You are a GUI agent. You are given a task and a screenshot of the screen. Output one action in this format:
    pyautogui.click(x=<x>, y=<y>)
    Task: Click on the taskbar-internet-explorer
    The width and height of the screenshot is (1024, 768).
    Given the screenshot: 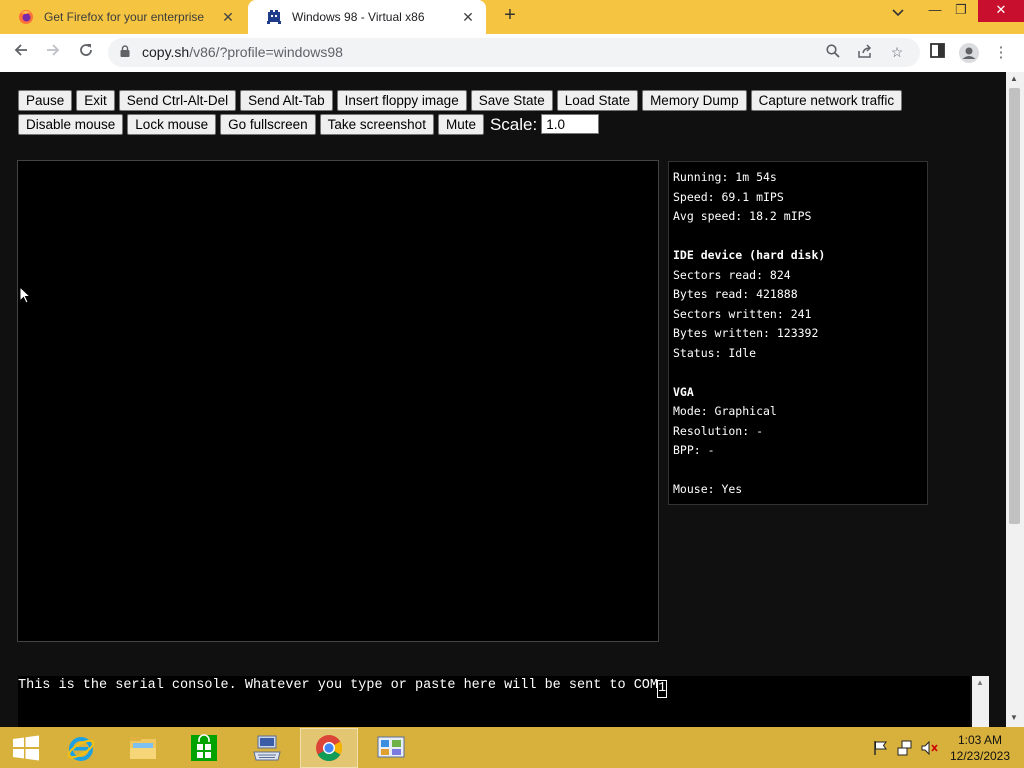 What is the action you would take?
    pyautogui.click(x=81, y=748)
    